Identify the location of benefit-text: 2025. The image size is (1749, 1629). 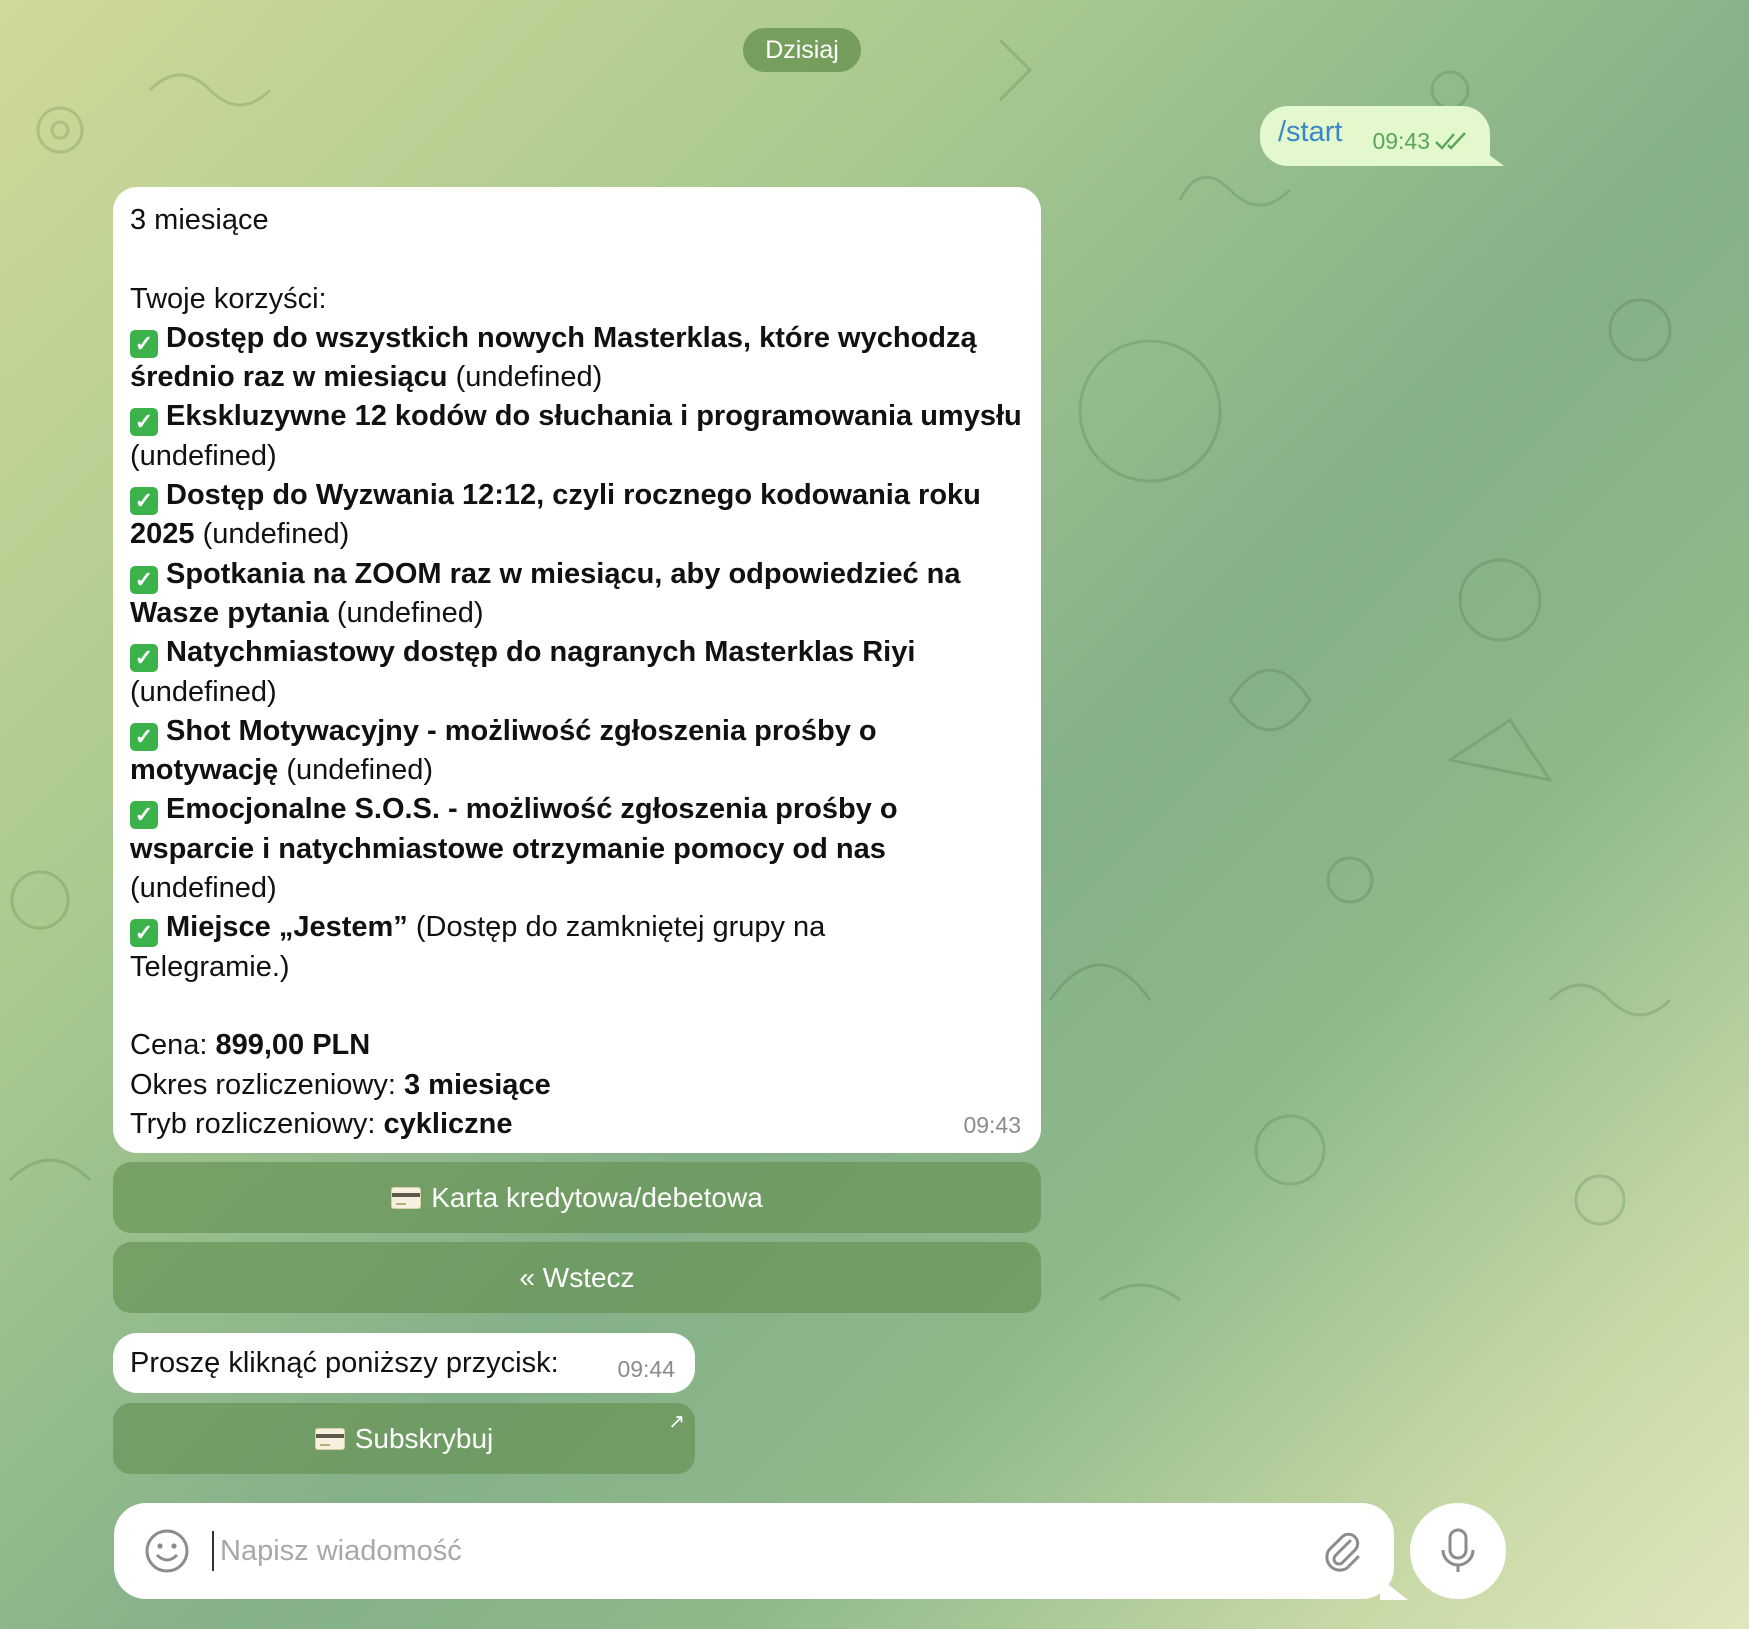
(162, 534).